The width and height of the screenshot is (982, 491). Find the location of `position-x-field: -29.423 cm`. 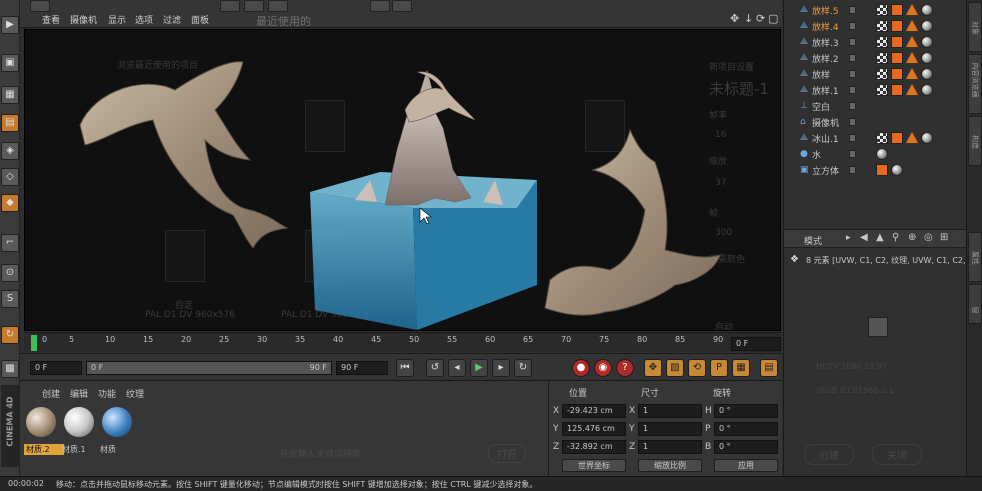

position-x-field: -29.423 cm is located at coordinates (594, 411).